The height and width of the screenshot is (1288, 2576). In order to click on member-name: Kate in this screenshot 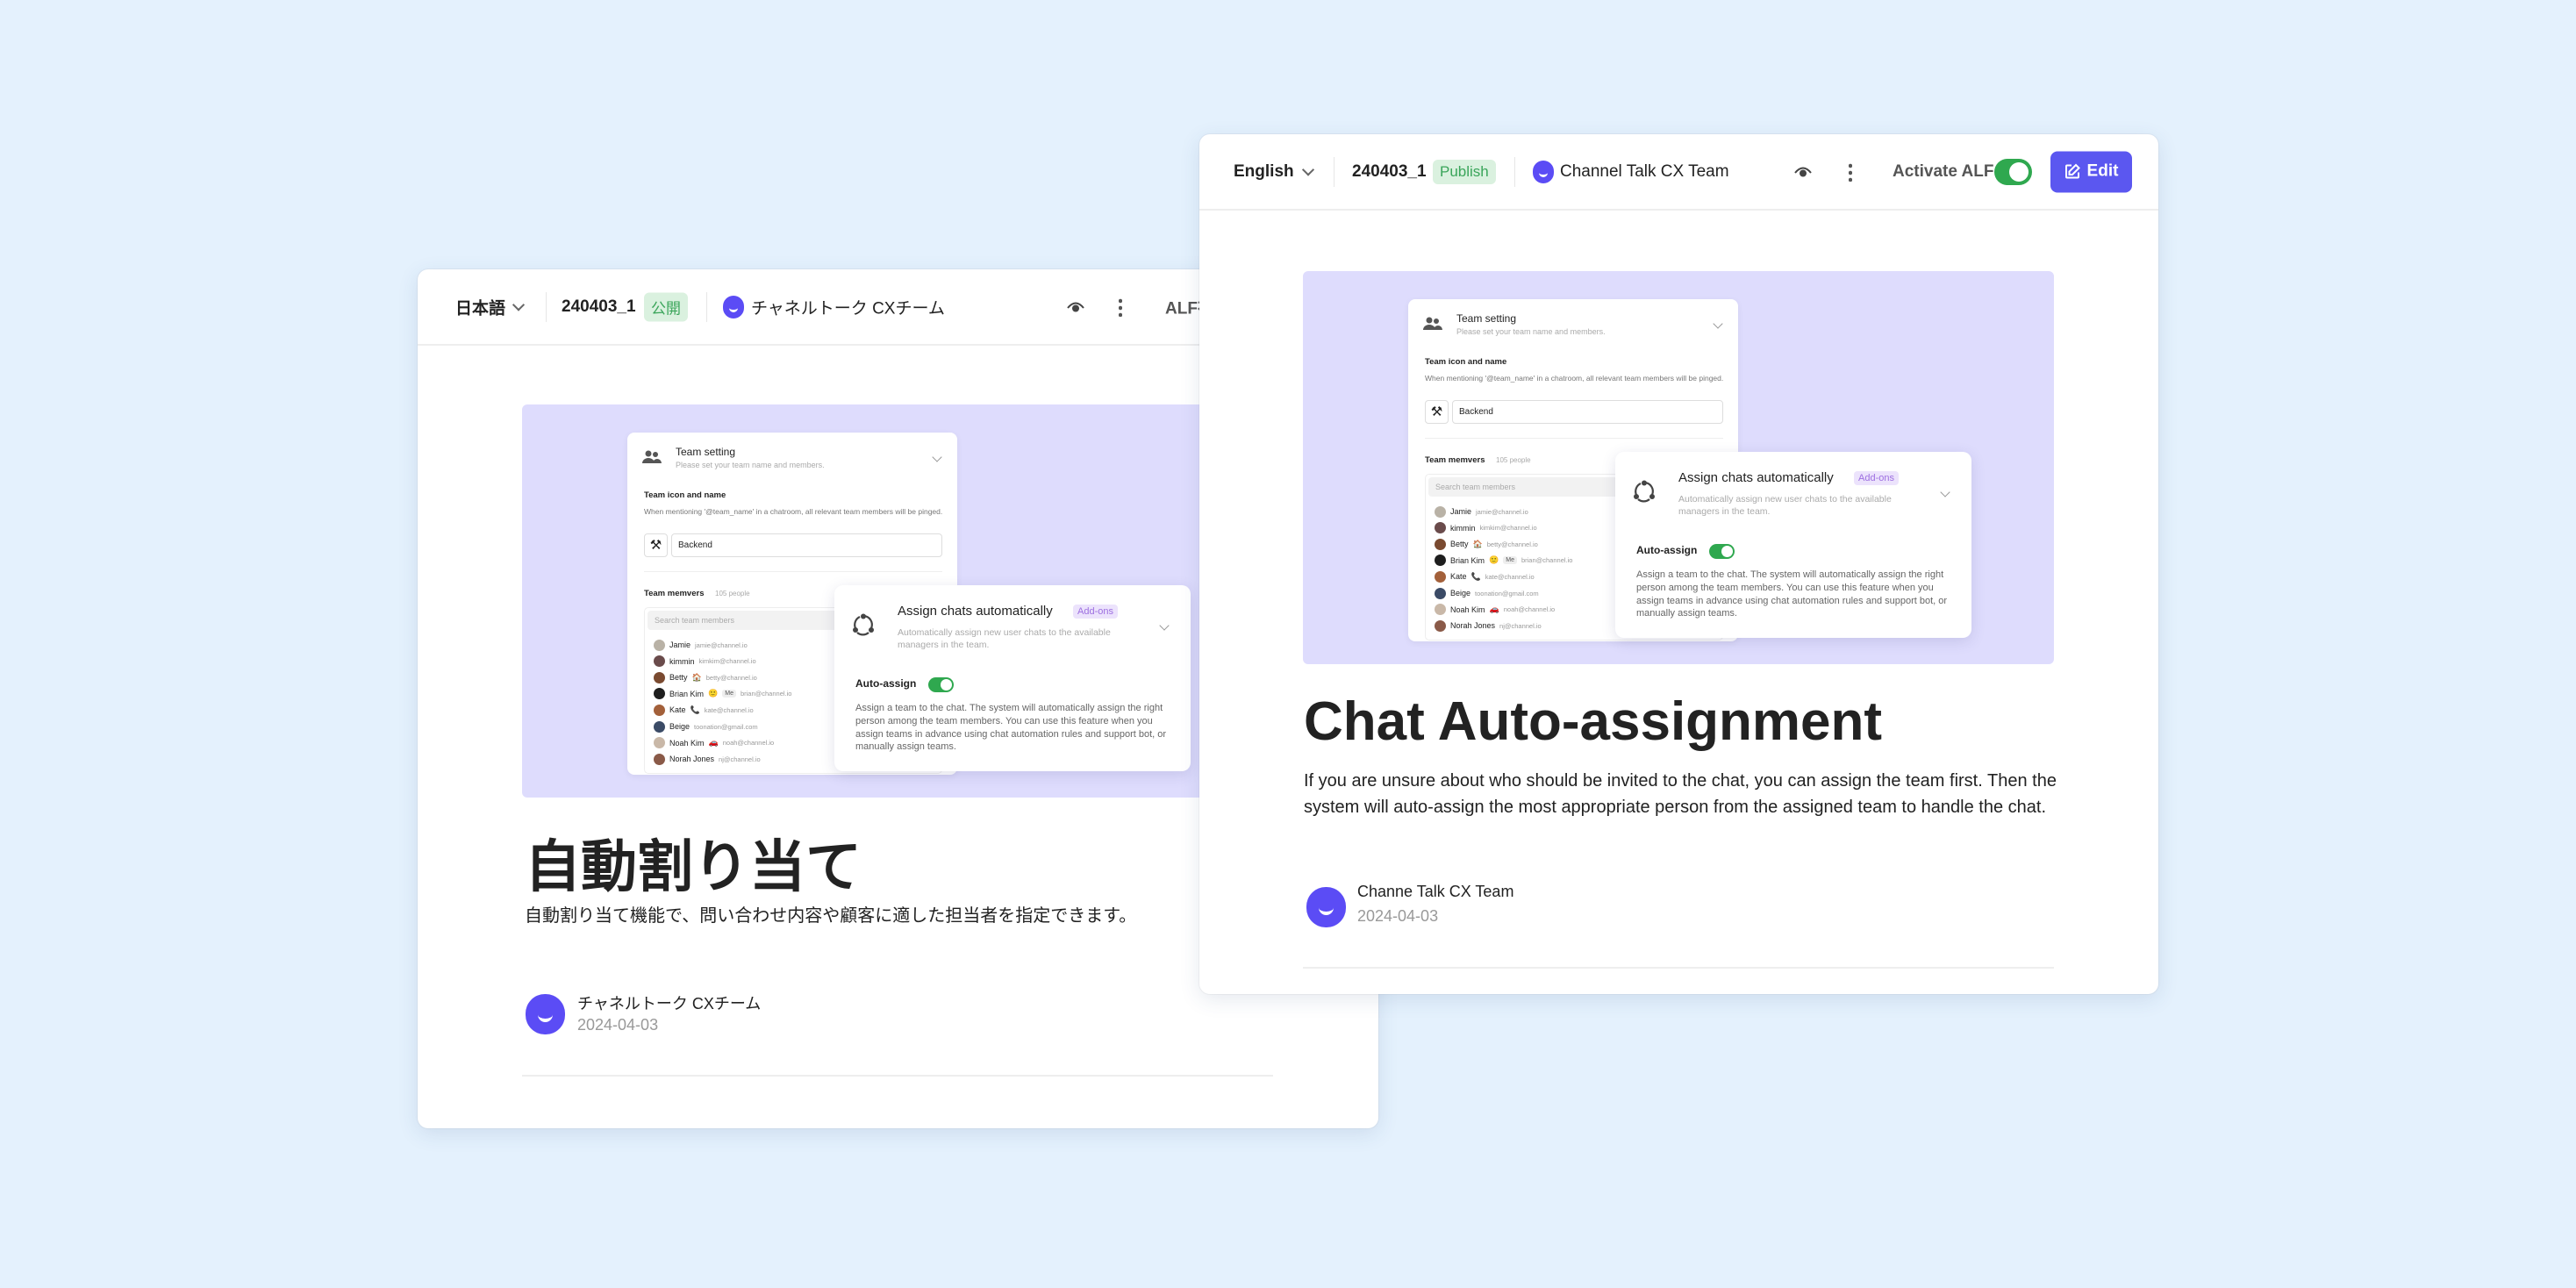, I will do `click(1458, 577)`.